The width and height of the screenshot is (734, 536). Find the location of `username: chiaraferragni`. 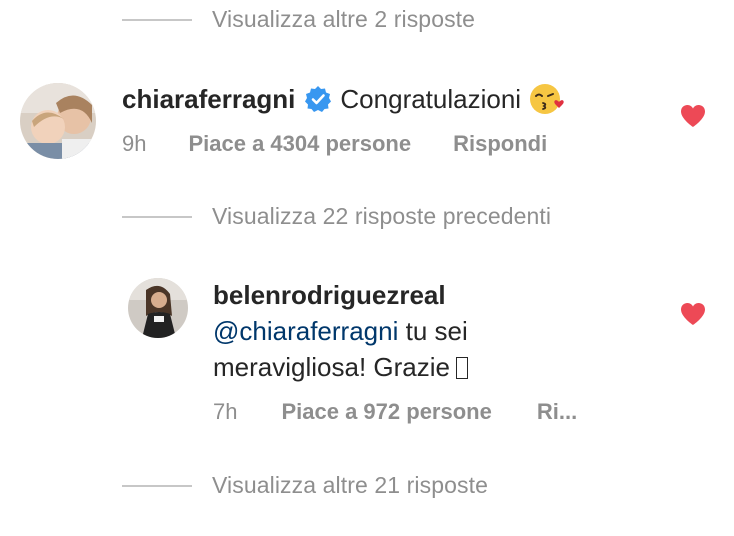

username: chiaraferragni is located at coordinates (208, 99).